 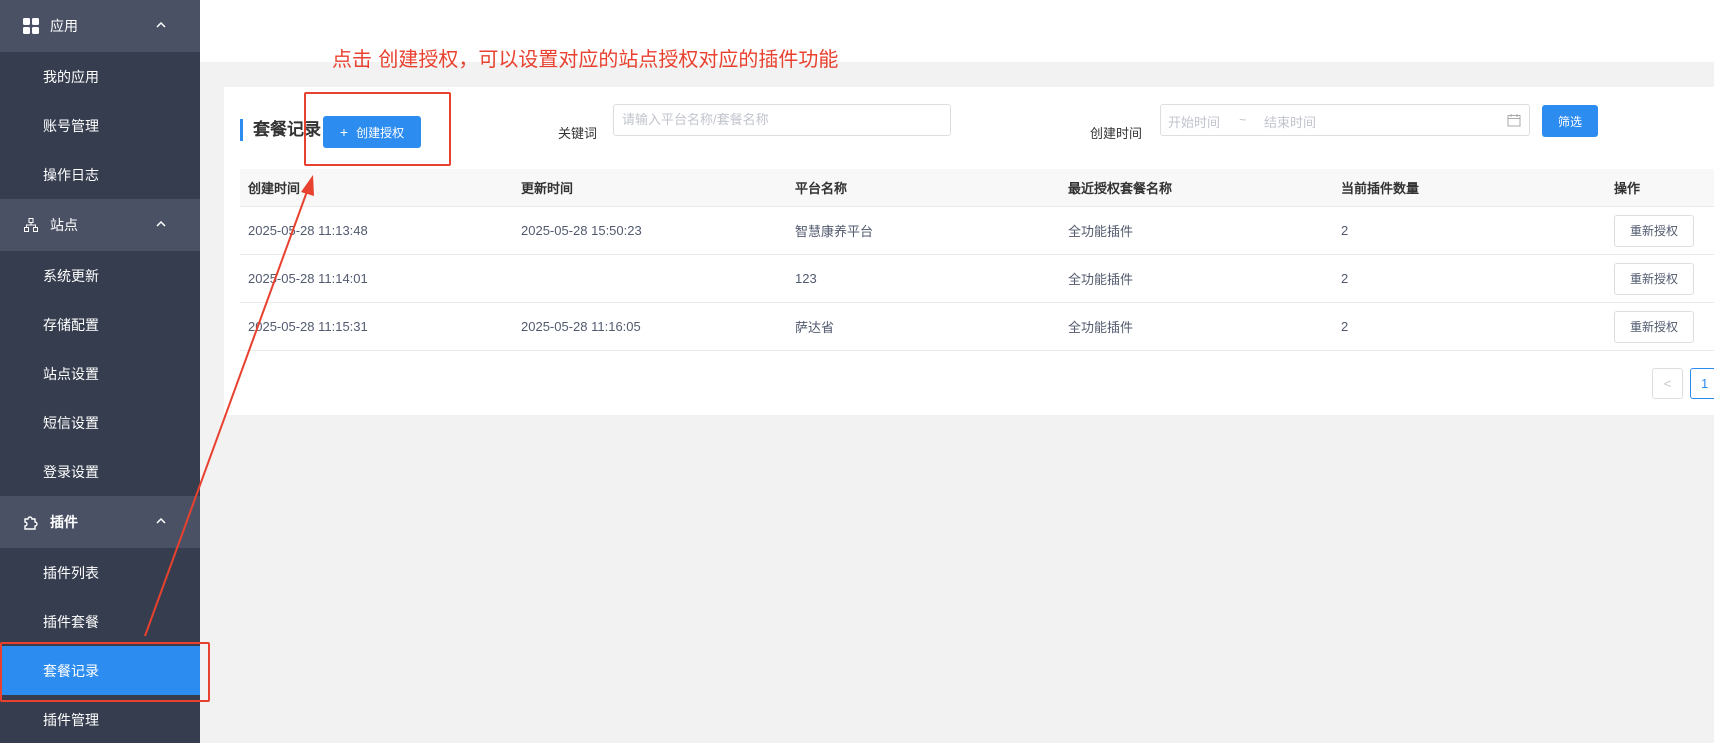 I want to click on annotation-arrow, so click(x=229, y=406).